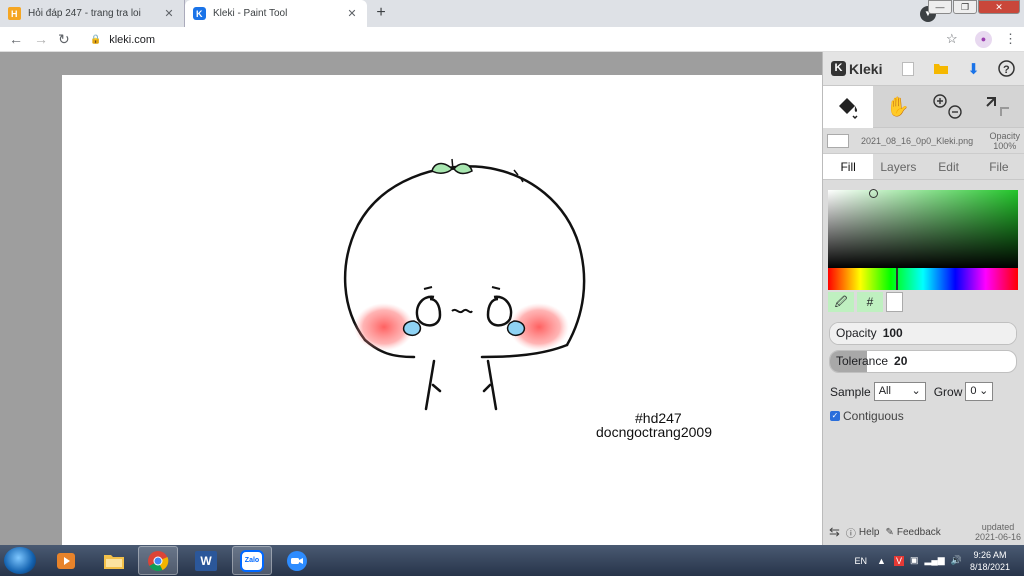 The image size is (1024, 576). I want to click on kebab-menu-icon: ⋮, so click(1010, 39).